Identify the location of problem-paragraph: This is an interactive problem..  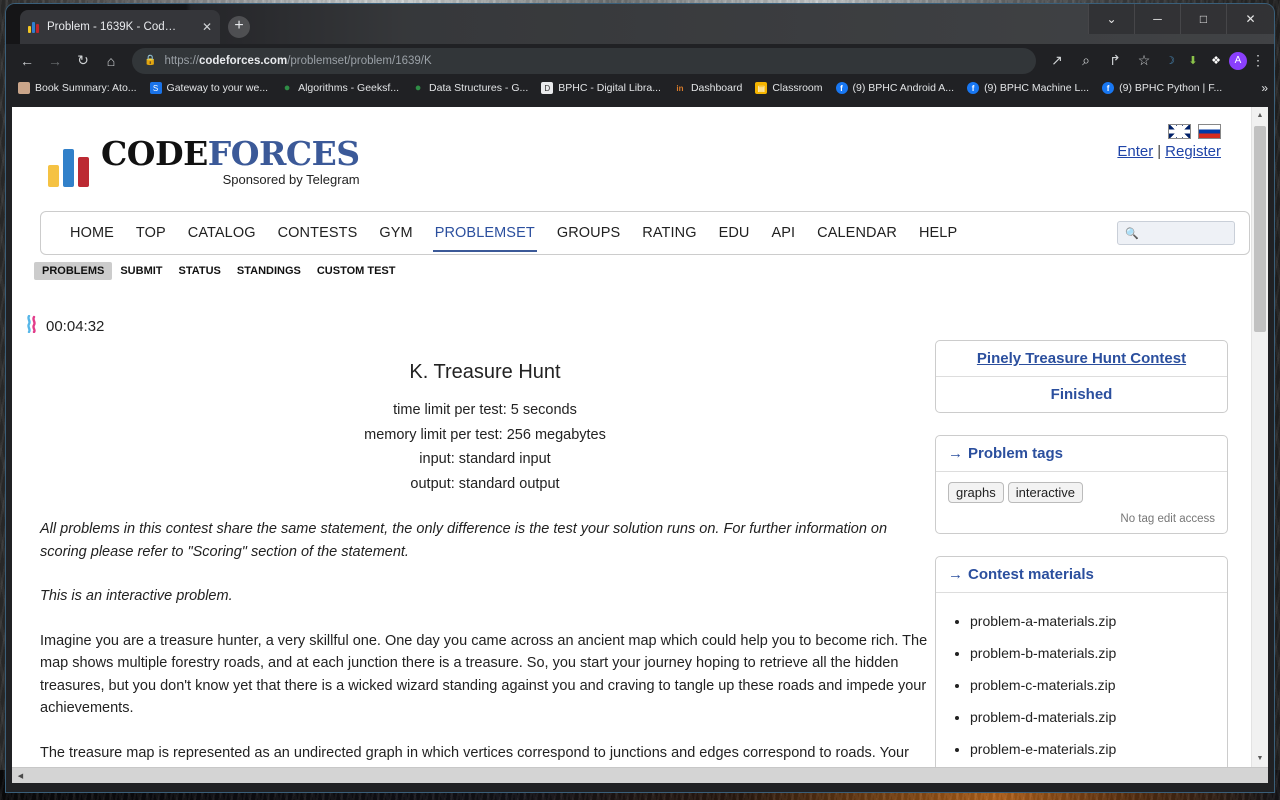
(136, 596).